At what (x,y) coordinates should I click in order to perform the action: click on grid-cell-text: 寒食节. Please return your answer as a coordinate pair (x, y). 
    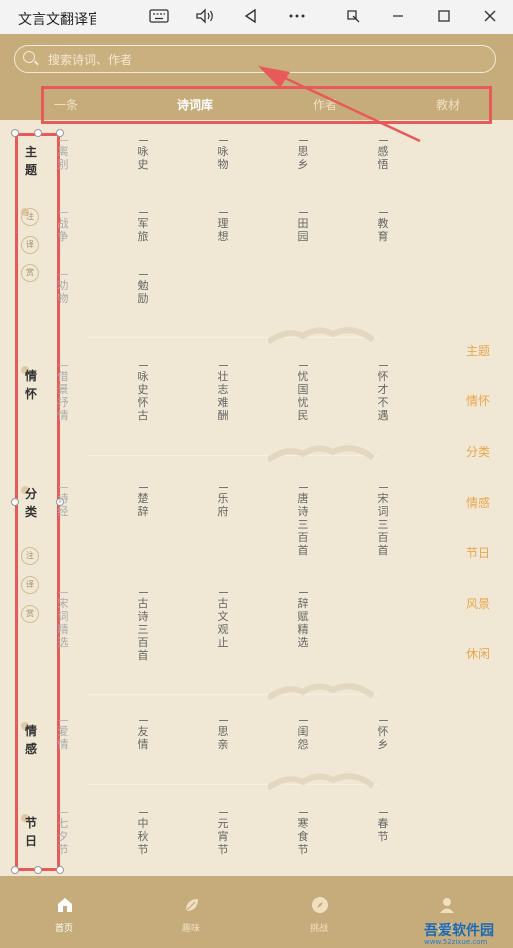
    Looking at the image, I should click on (303, 836).